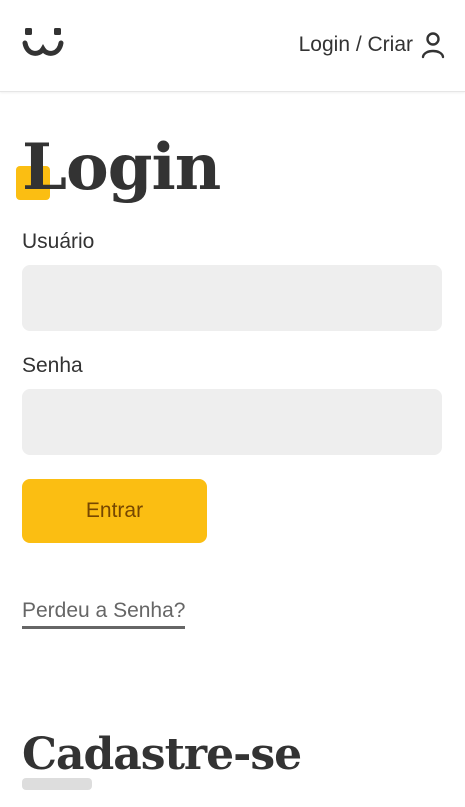 This screenshot has width=465, height=807. I want to click on page-title-wrap: Login, so click(118, 168).